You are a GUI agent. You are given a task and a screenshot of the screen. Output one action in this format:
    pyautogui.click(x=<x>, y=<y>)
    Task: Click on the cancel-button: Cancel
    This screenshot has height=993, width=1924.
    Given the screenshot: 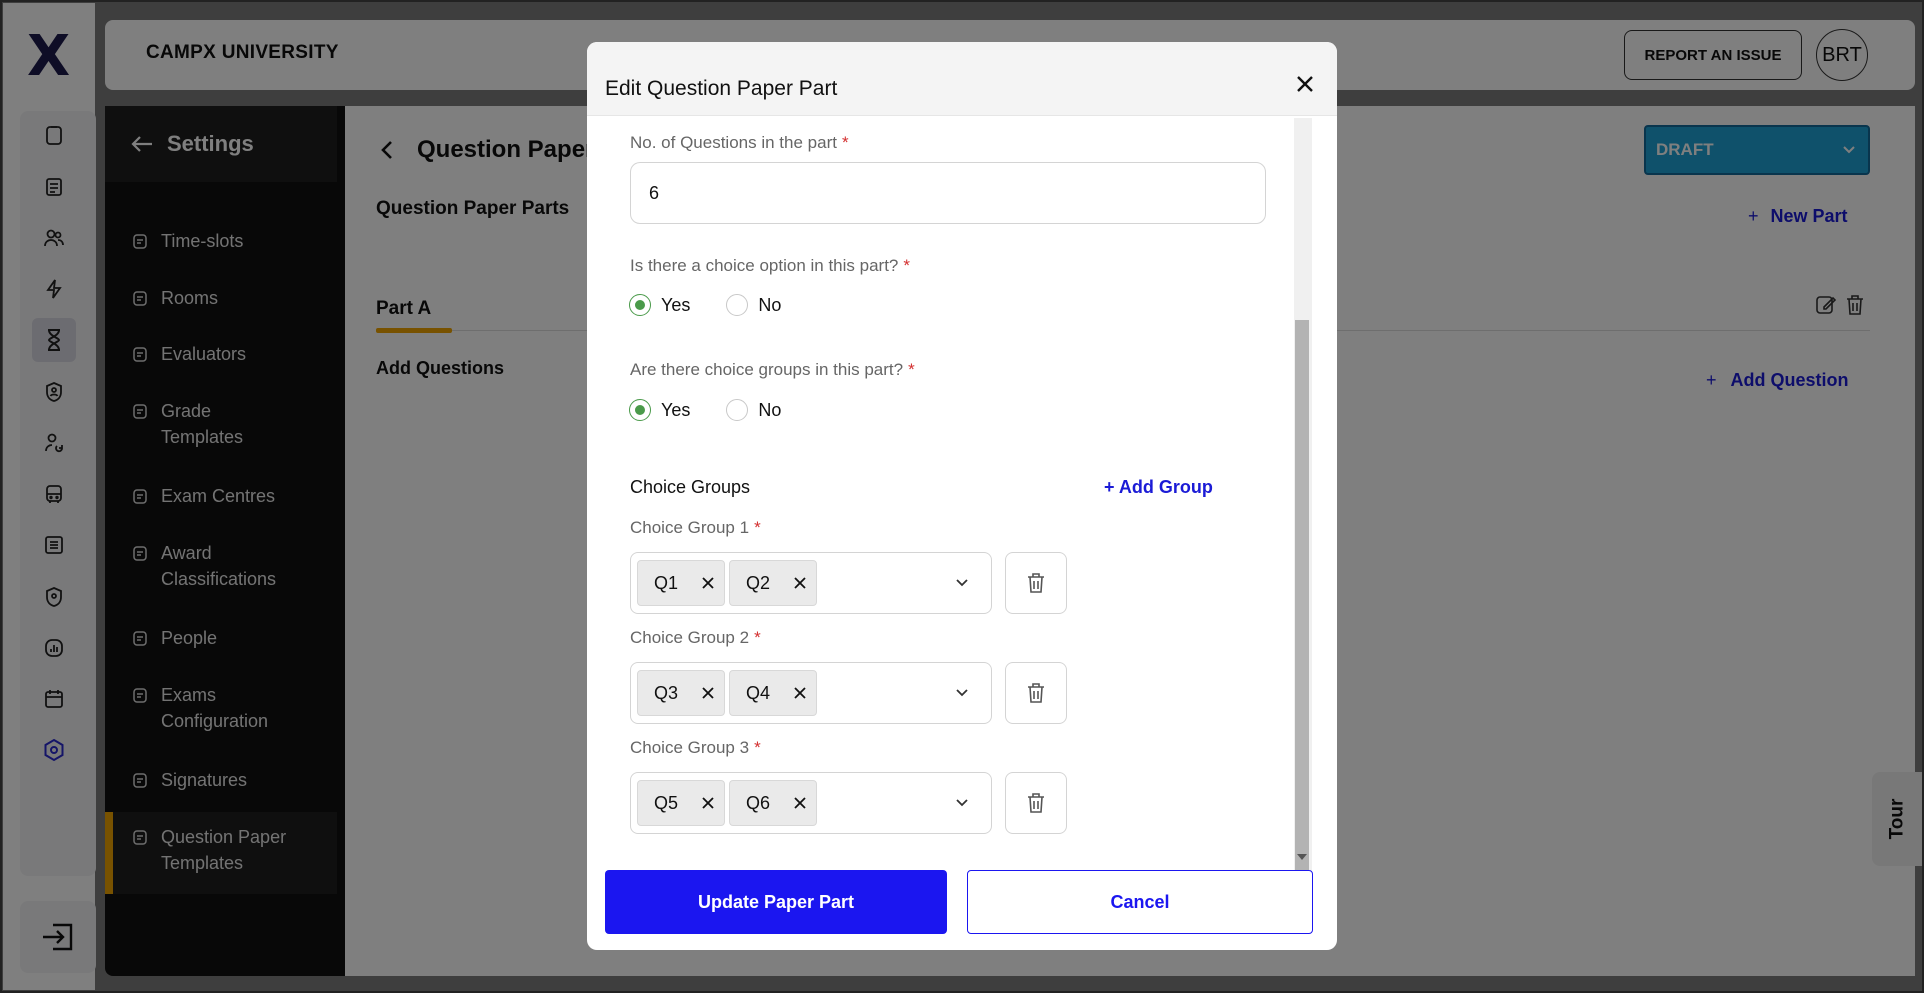 What is the action you would take?
    pyautogui.click(x=1140, y=902)
    